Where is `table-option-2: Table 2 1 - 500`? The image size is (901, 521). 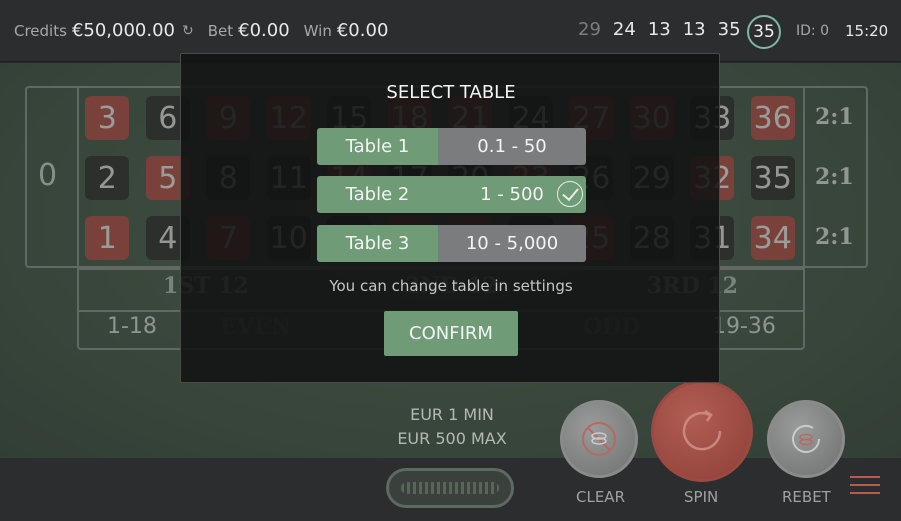 table-option-2: Table 2 1 - 500 is located at coordinates (451, 194).